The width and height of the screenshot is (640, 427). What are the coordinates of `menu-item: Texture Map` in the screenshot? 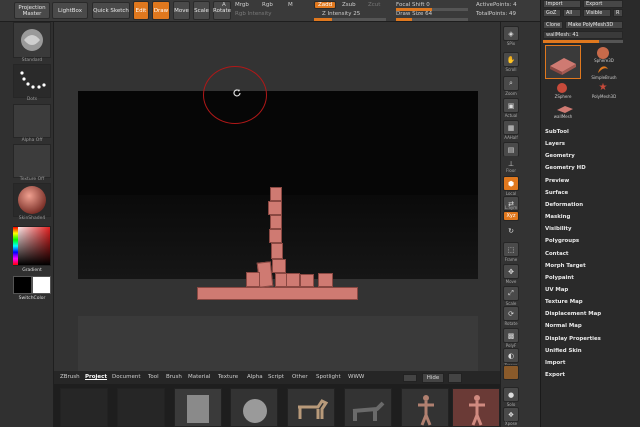 It's located at (564, 302).